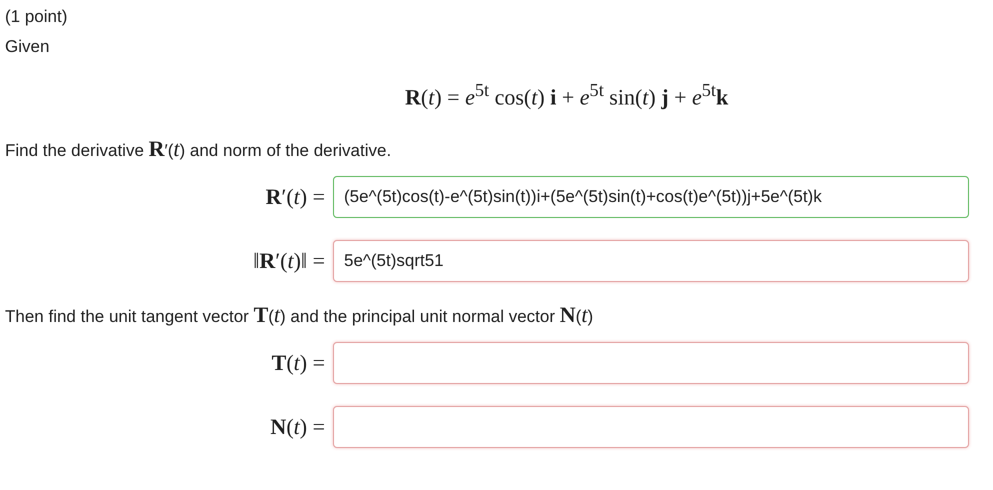 This screenshot has width=993, height=490. What do you see at coordinates (566, 95) in the screenshot?
I see `vector-equation: R(t) = e$^{5t}$ cos(t) i + e$^{5t}$ sin(t) j + e$^{5t}$k` at bounding box center [566, 95].